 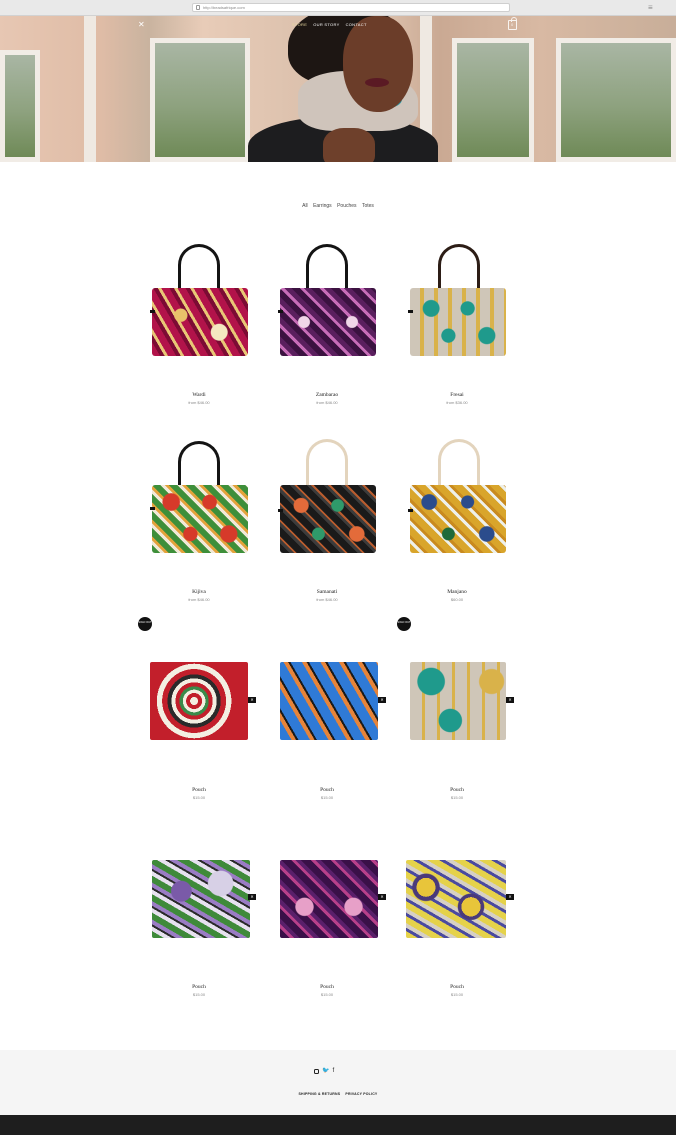 I want to click on hero-image, so click(x=338, y=89).